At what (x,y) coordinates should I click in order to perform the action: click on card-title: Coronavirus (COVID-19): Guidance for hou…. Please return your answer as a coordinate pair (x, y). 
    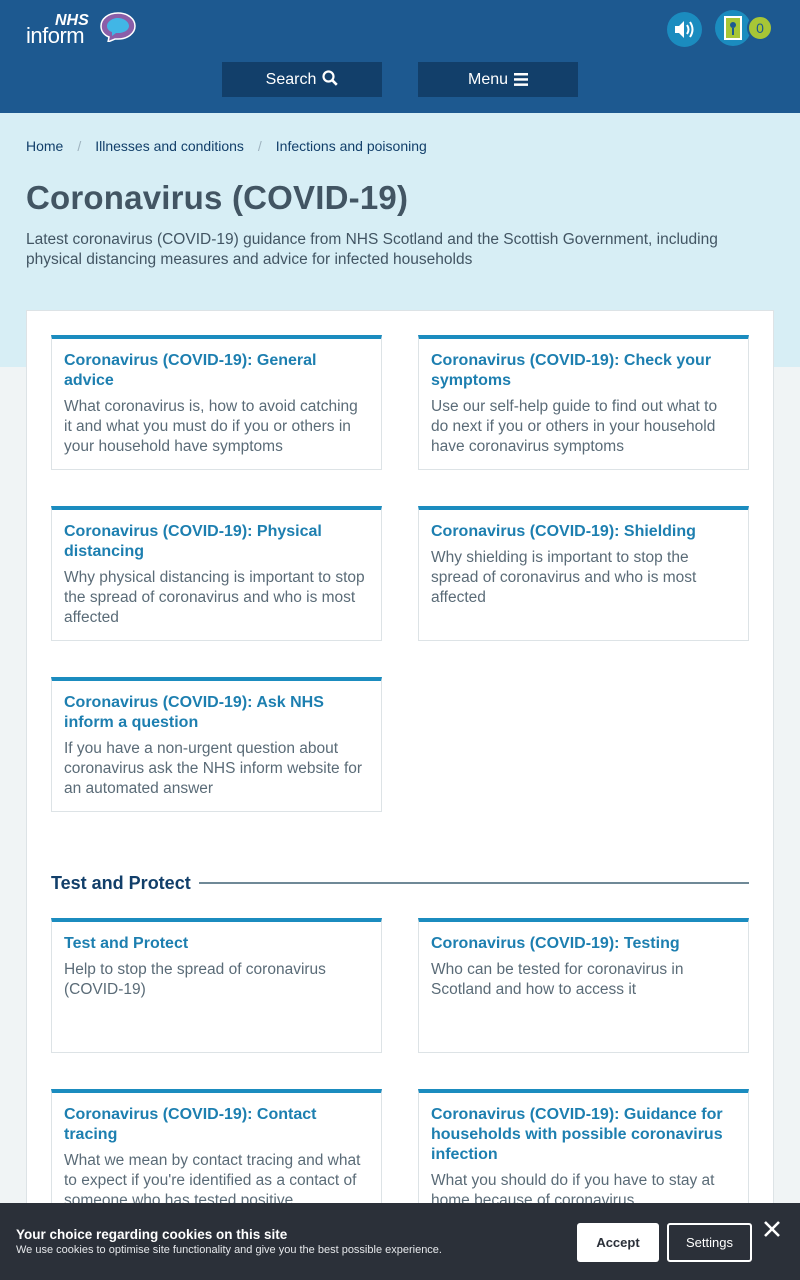
    Looking at the image, I should click on (583, 1135).